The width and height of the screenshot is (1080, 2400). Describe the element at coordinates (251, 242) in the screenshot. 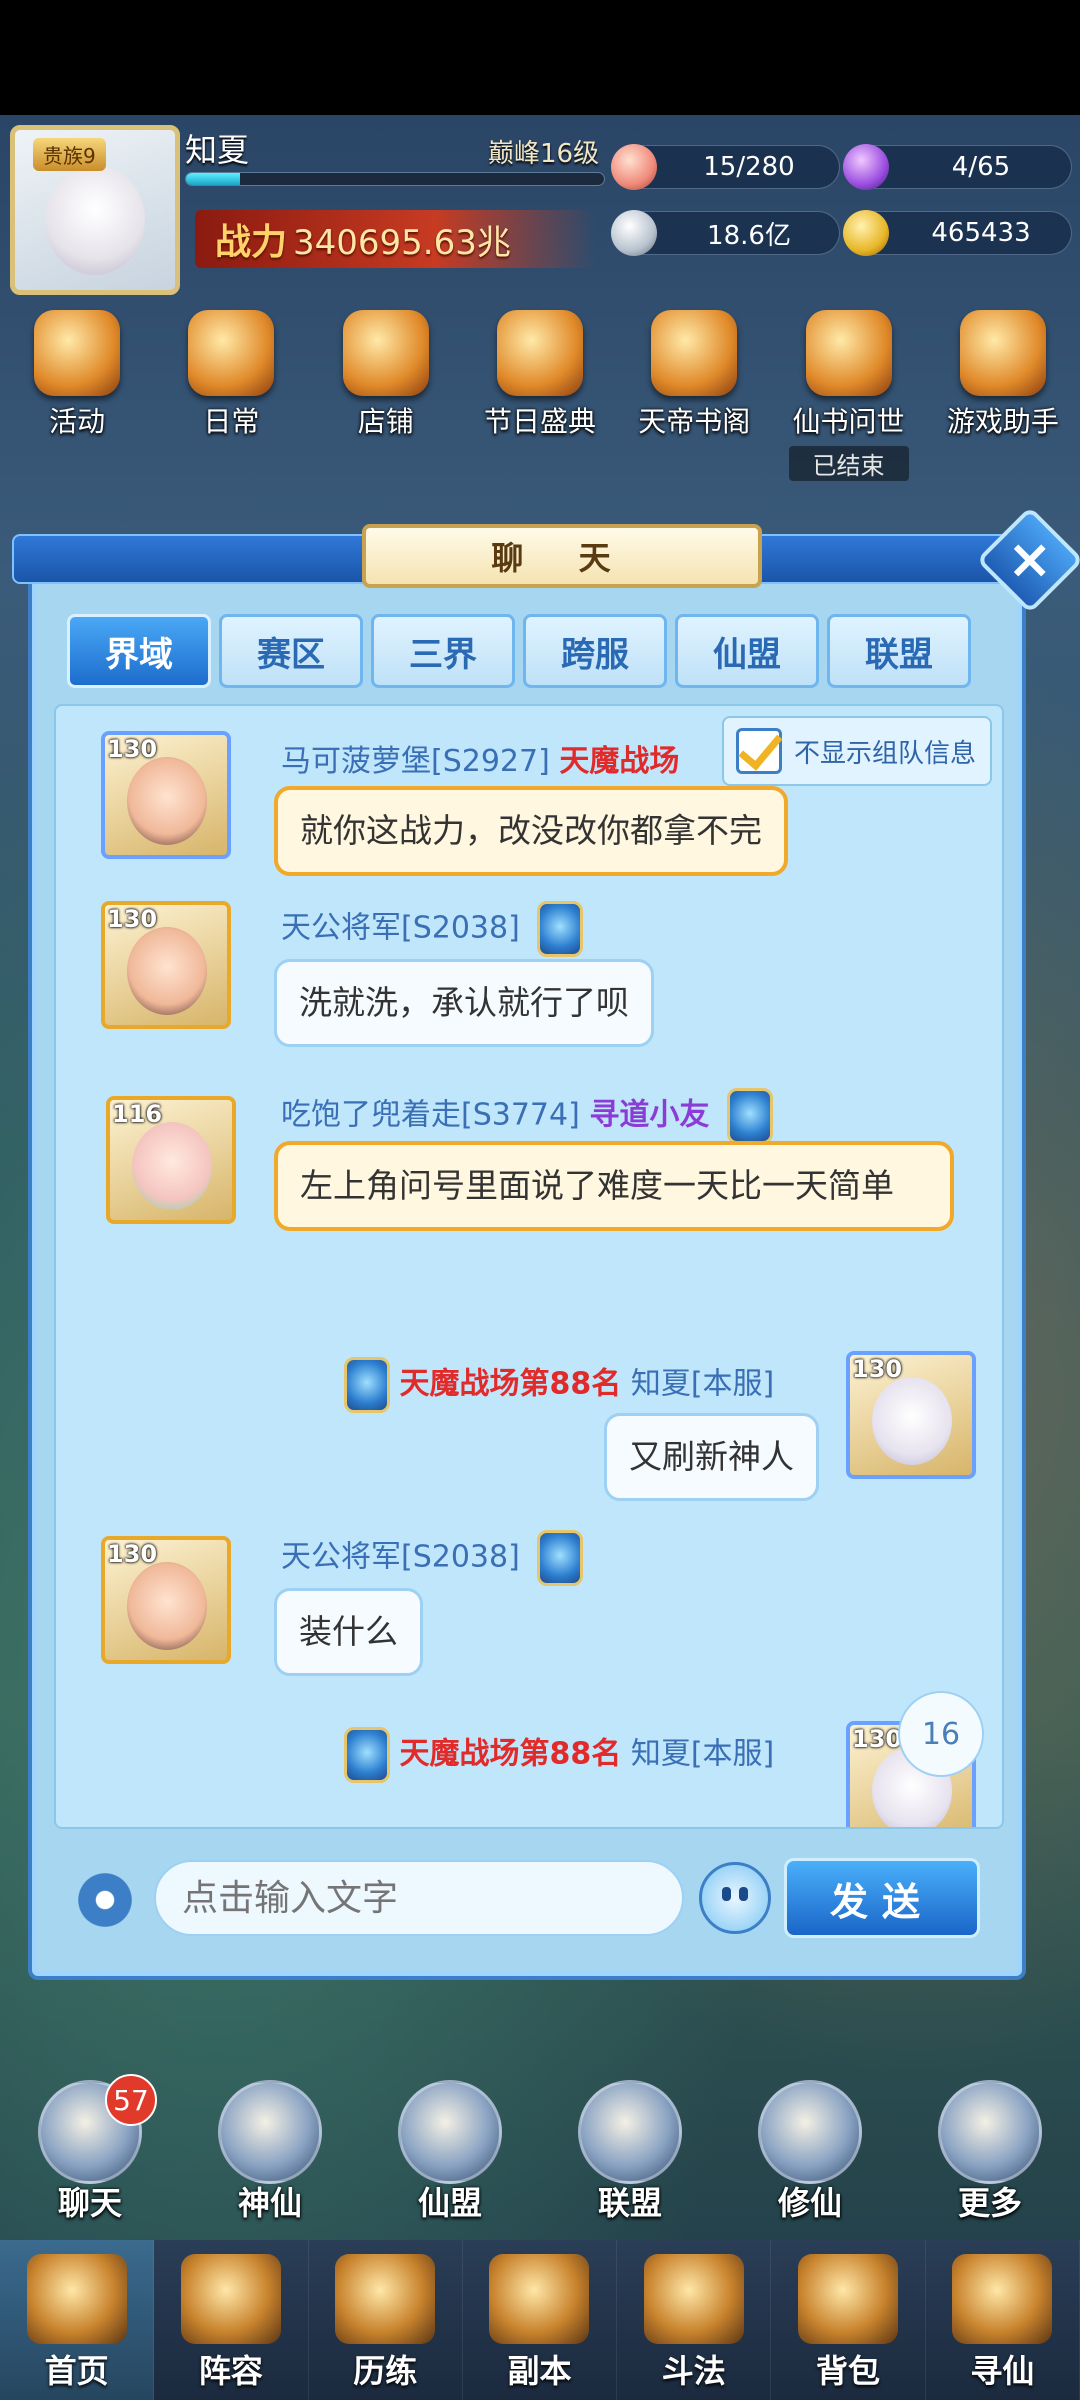

I see `power-label: 战力` at that location.